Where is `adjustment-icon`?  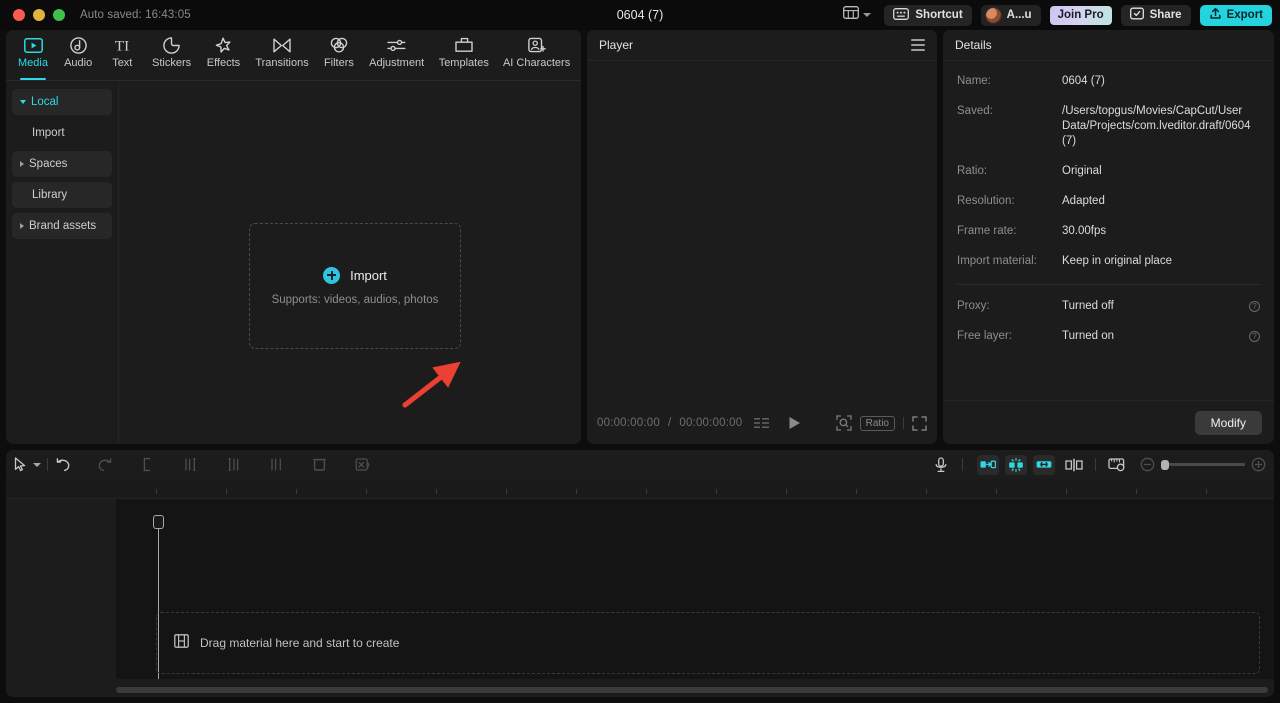 adjustment-icon is located at coordinates (396, 45).